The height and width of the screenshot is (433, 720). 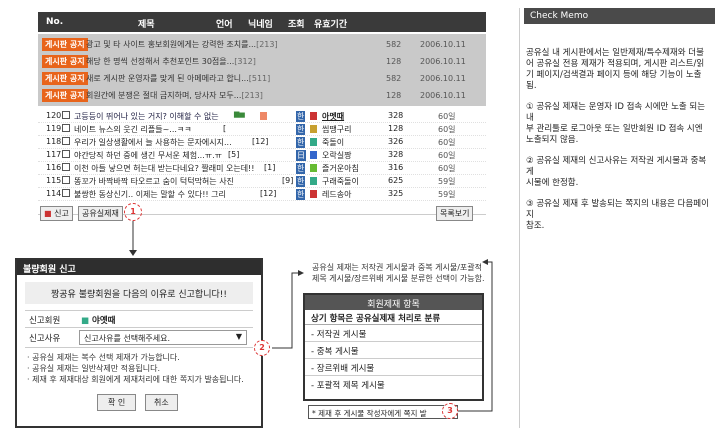 I want to click on reporter-value: ■ 야옛때, so click(x=98, y=321).